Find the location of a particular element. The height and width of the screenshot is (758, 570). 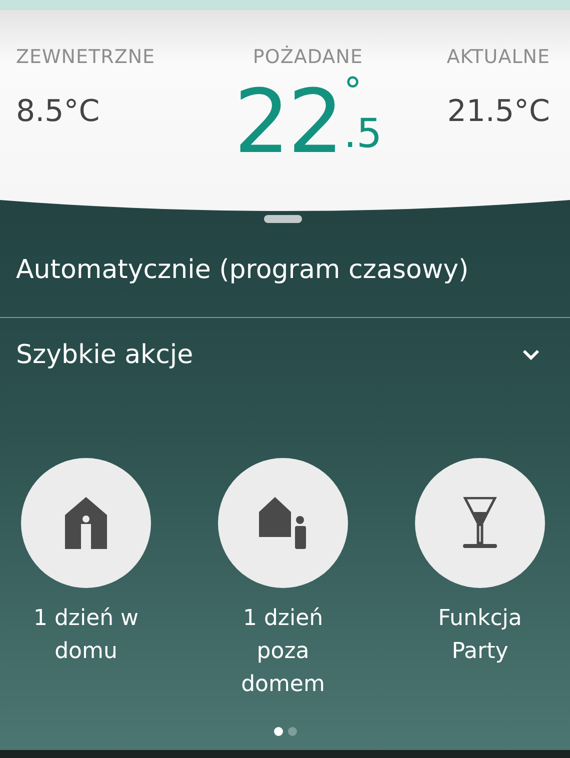

reading-value: 21.5°C is located at coordinates (498, 111).